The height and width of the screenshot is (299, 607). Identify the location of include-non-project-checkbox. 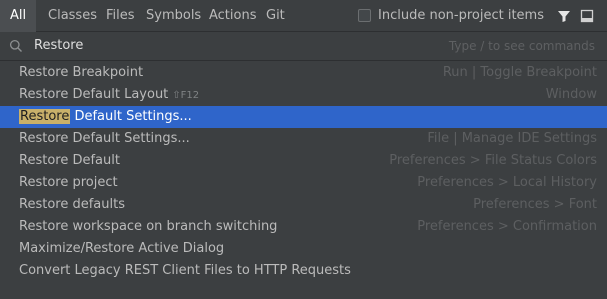
(364, 15).